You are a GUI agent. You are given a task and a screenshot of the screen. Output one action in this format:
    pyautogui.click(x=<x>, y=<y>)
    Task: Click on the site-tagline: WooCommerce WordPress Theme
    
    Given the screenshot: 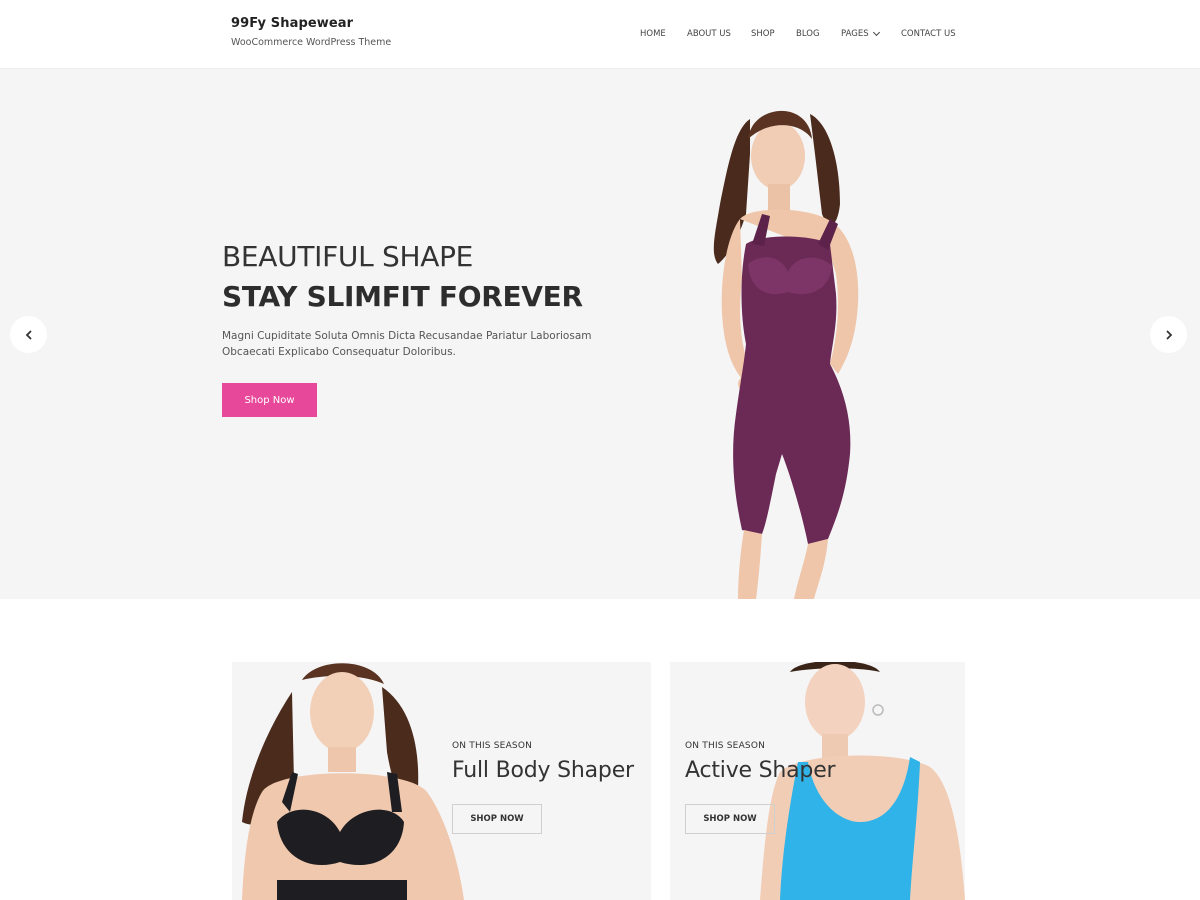 What is the action you would take?
    pyautogui.click(x=311, y=42)
    